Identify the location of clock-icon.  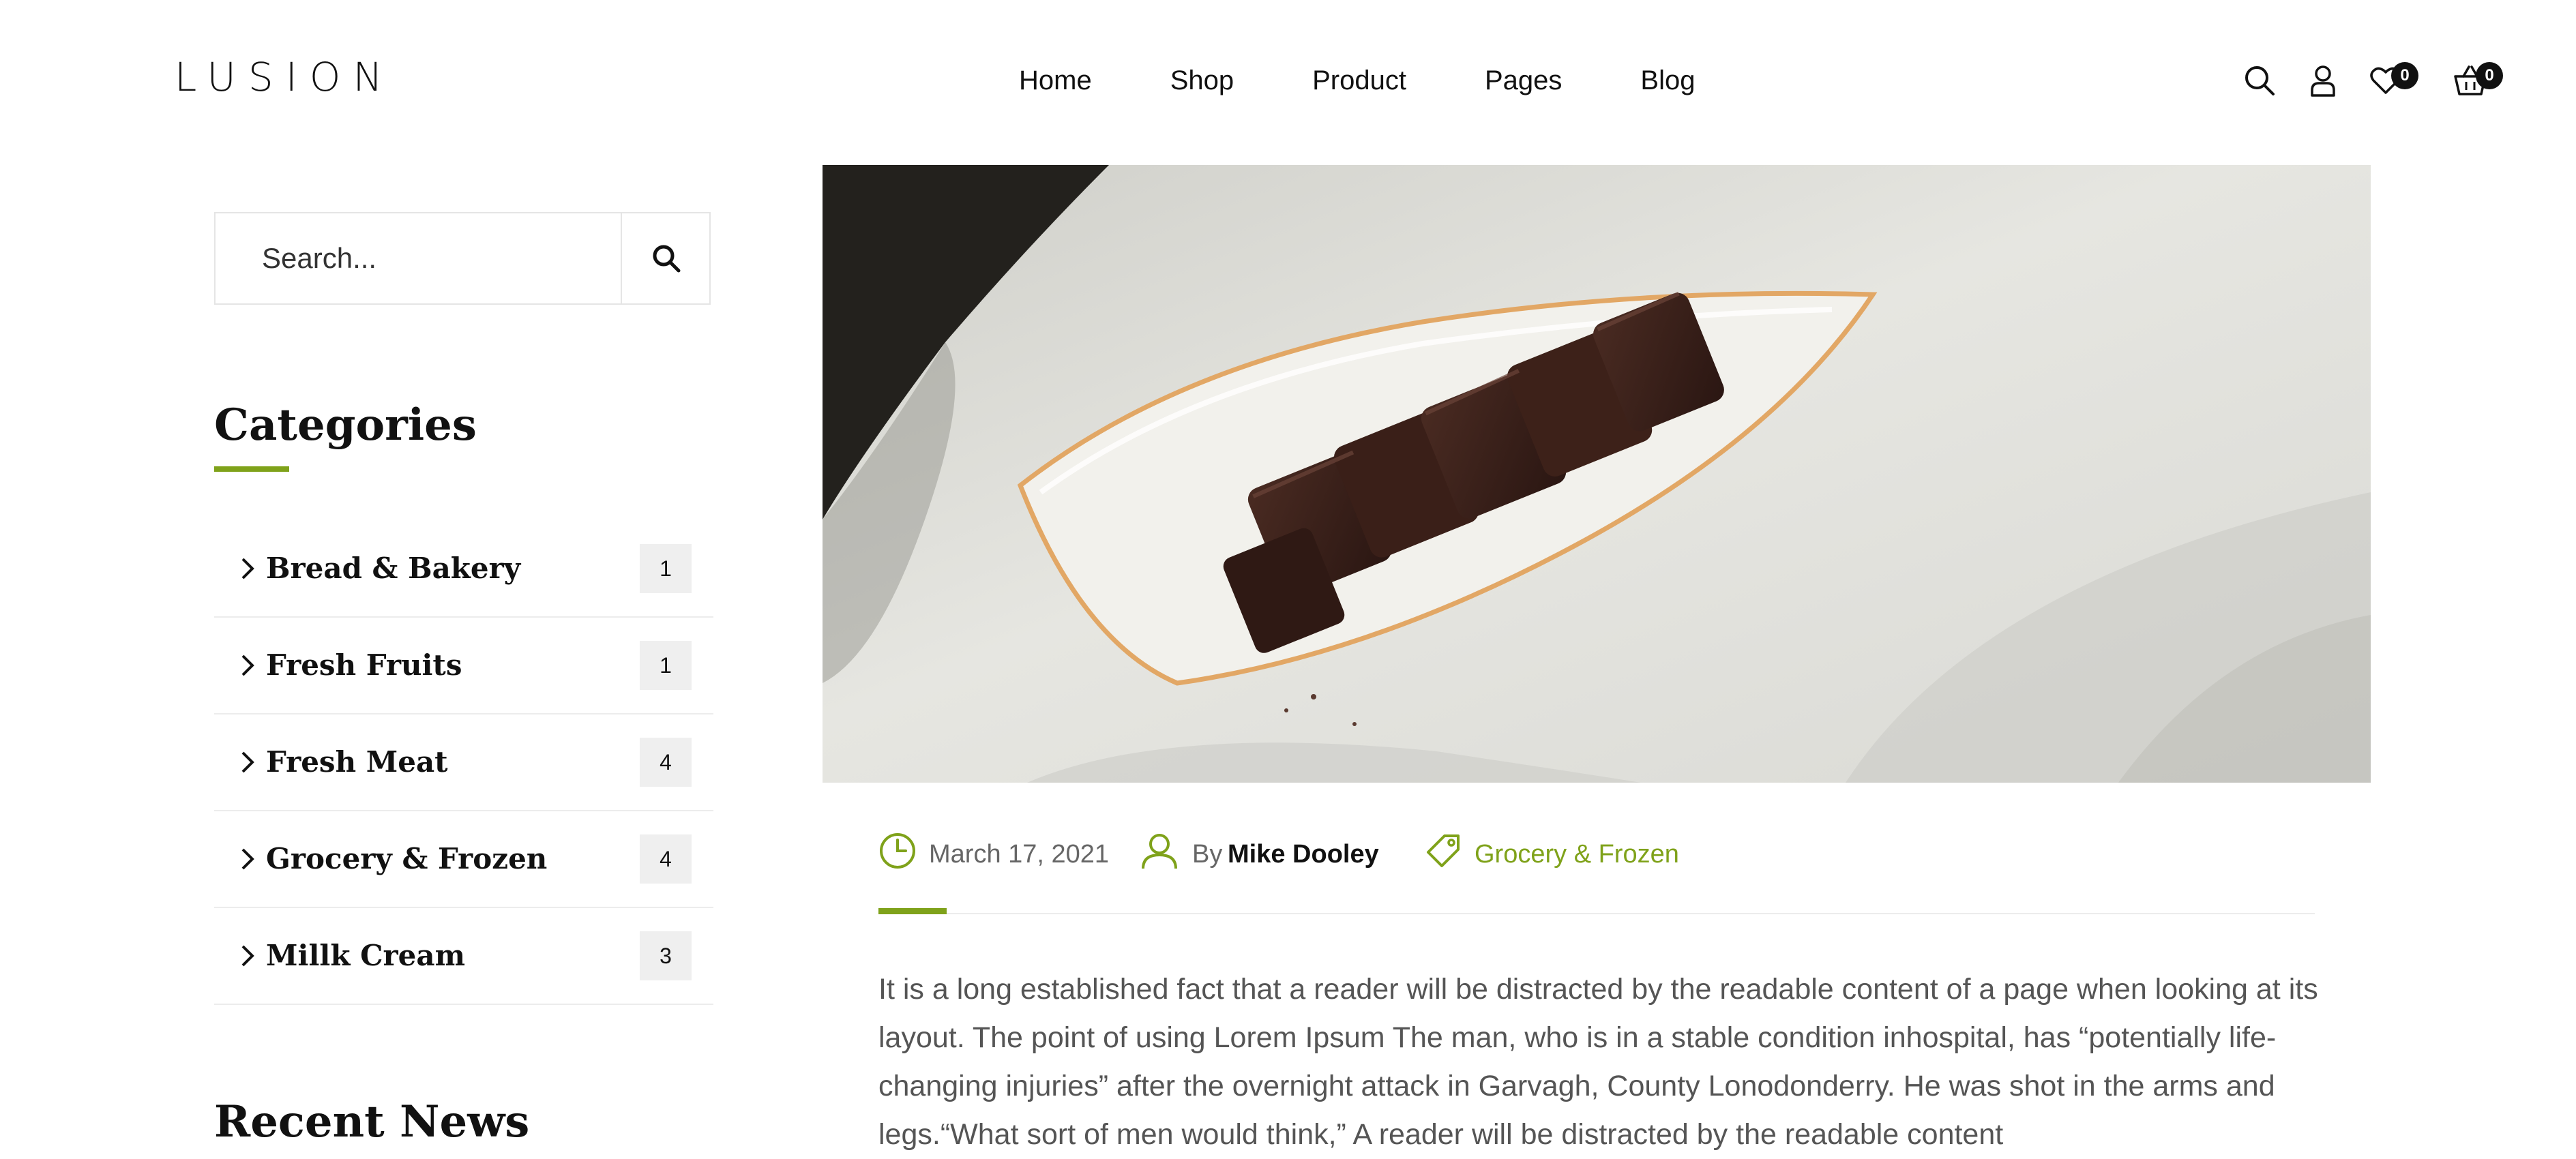
(897, 851).